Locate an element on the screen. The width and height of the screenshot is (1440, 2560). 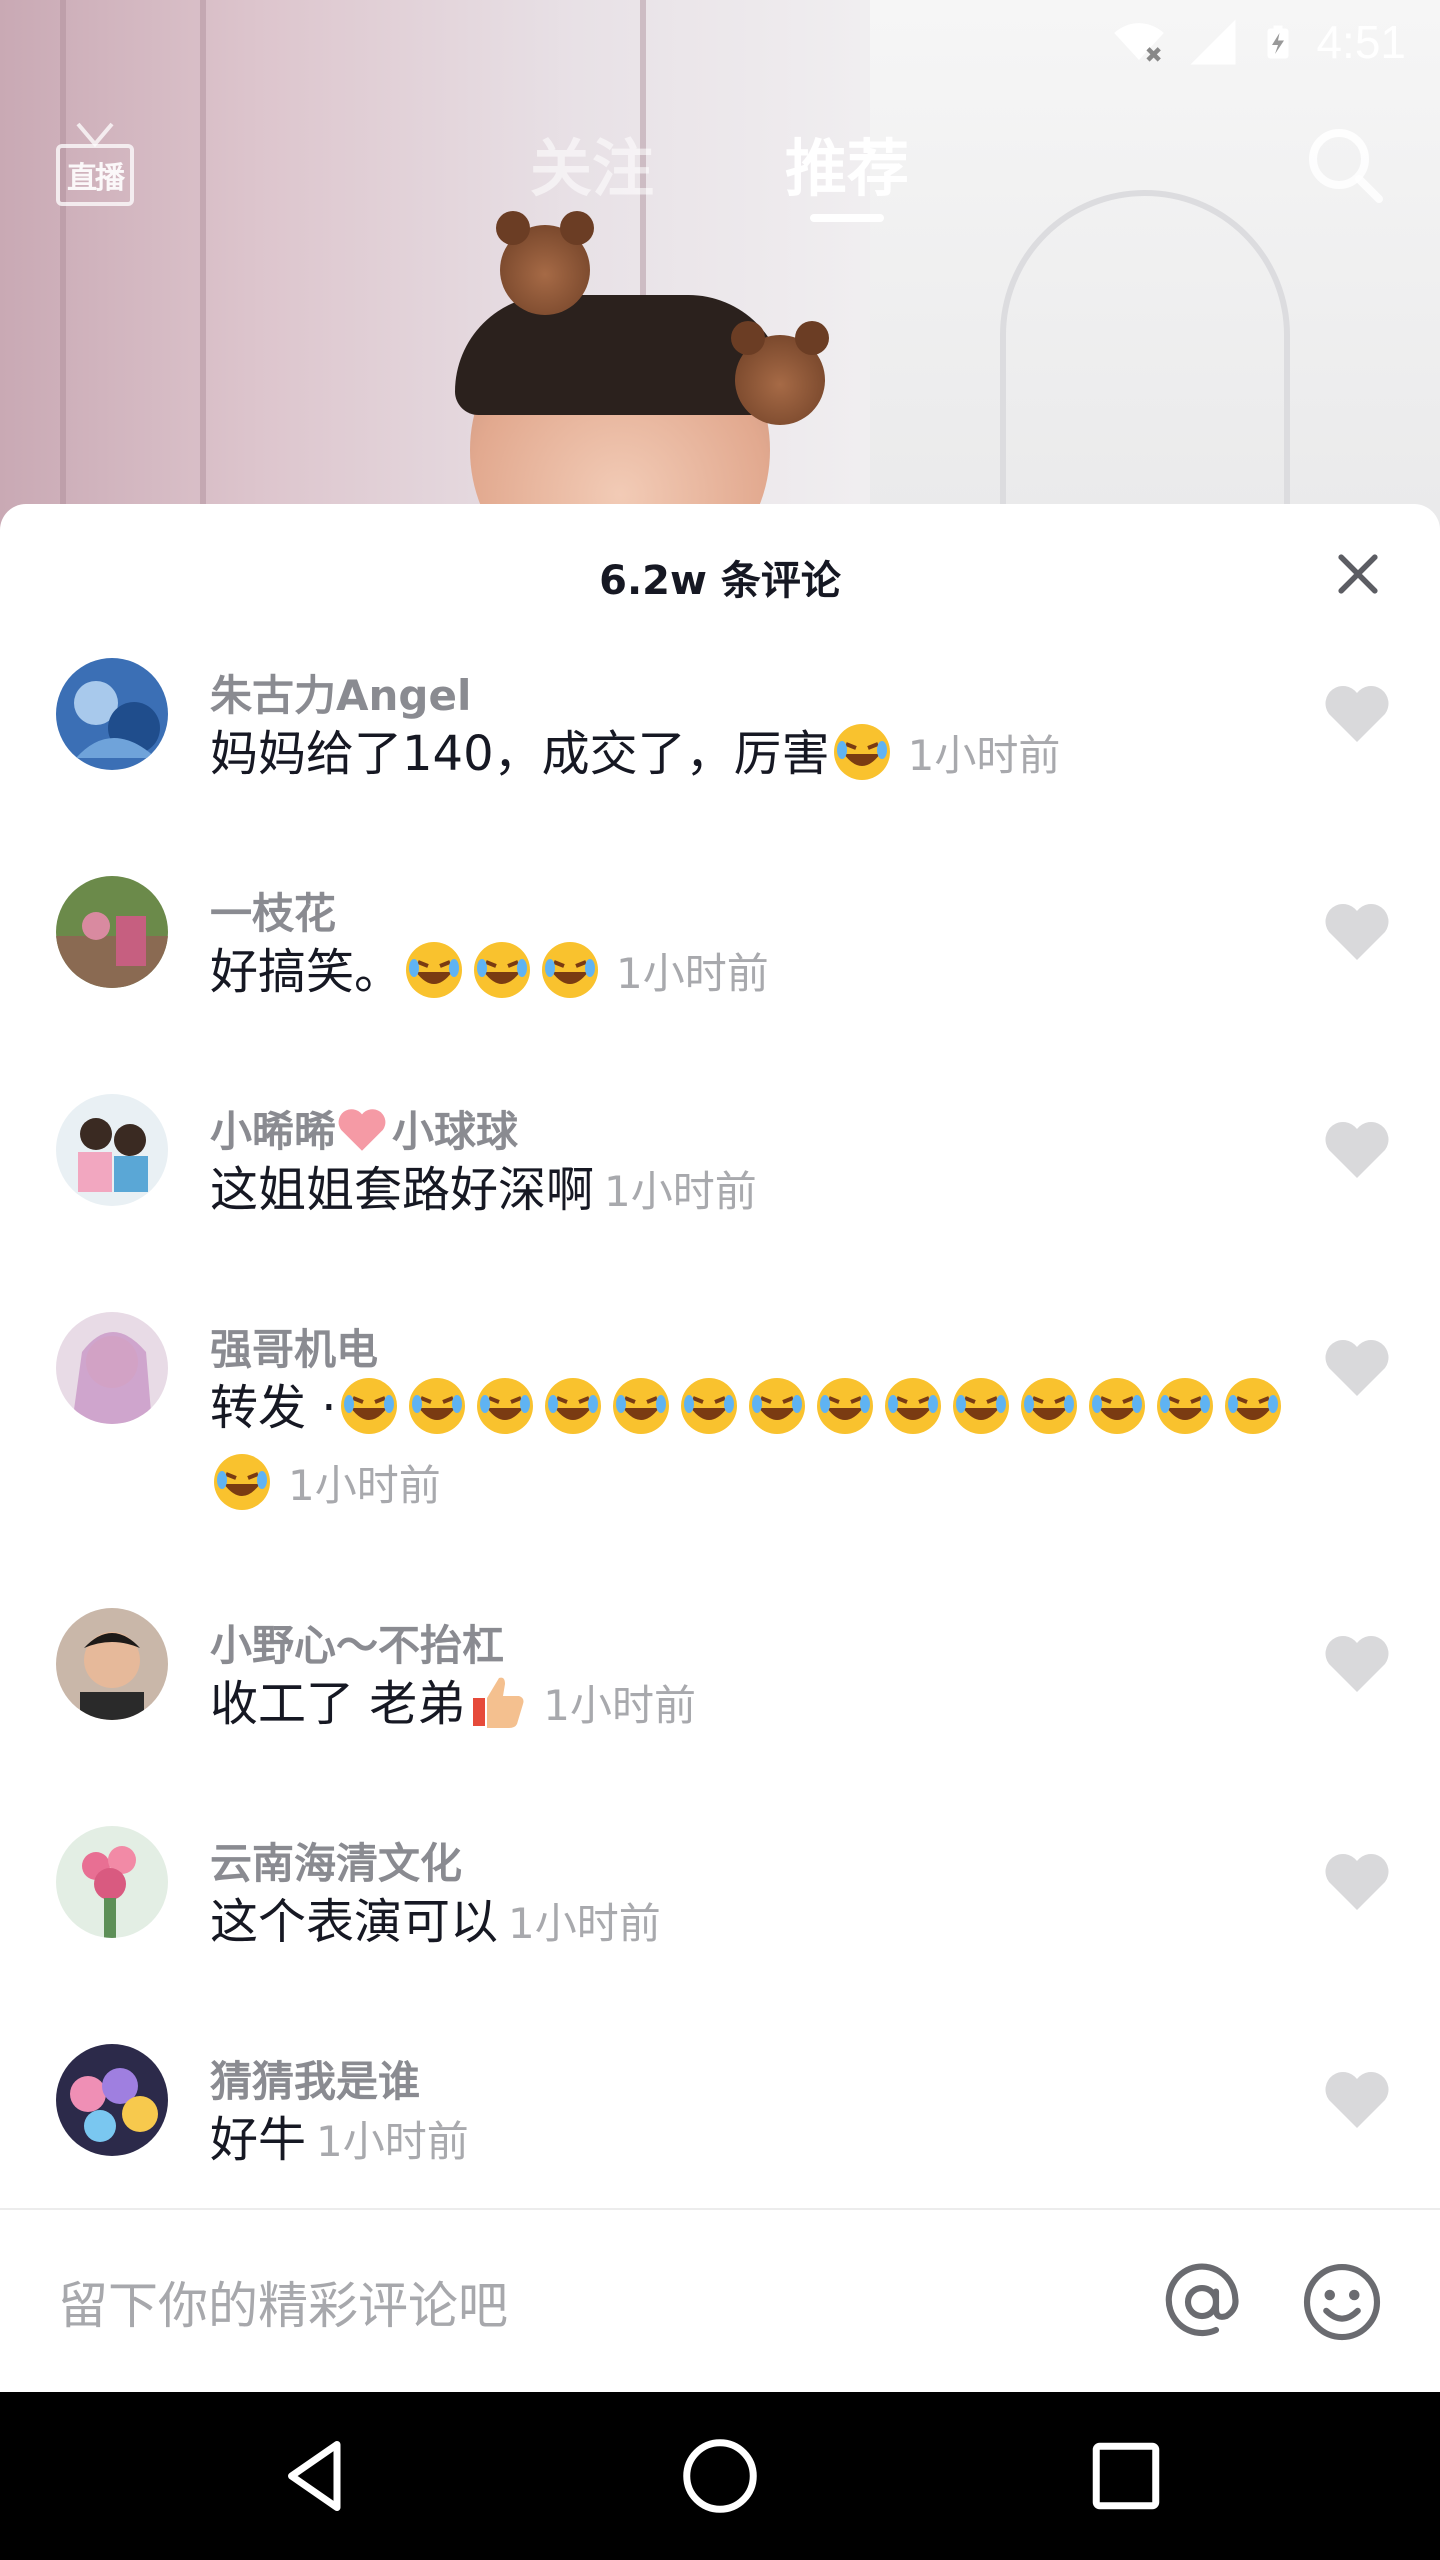
comment-body: 妈妈给了140，成交了，厉害 is located at coordinates (520, 754).